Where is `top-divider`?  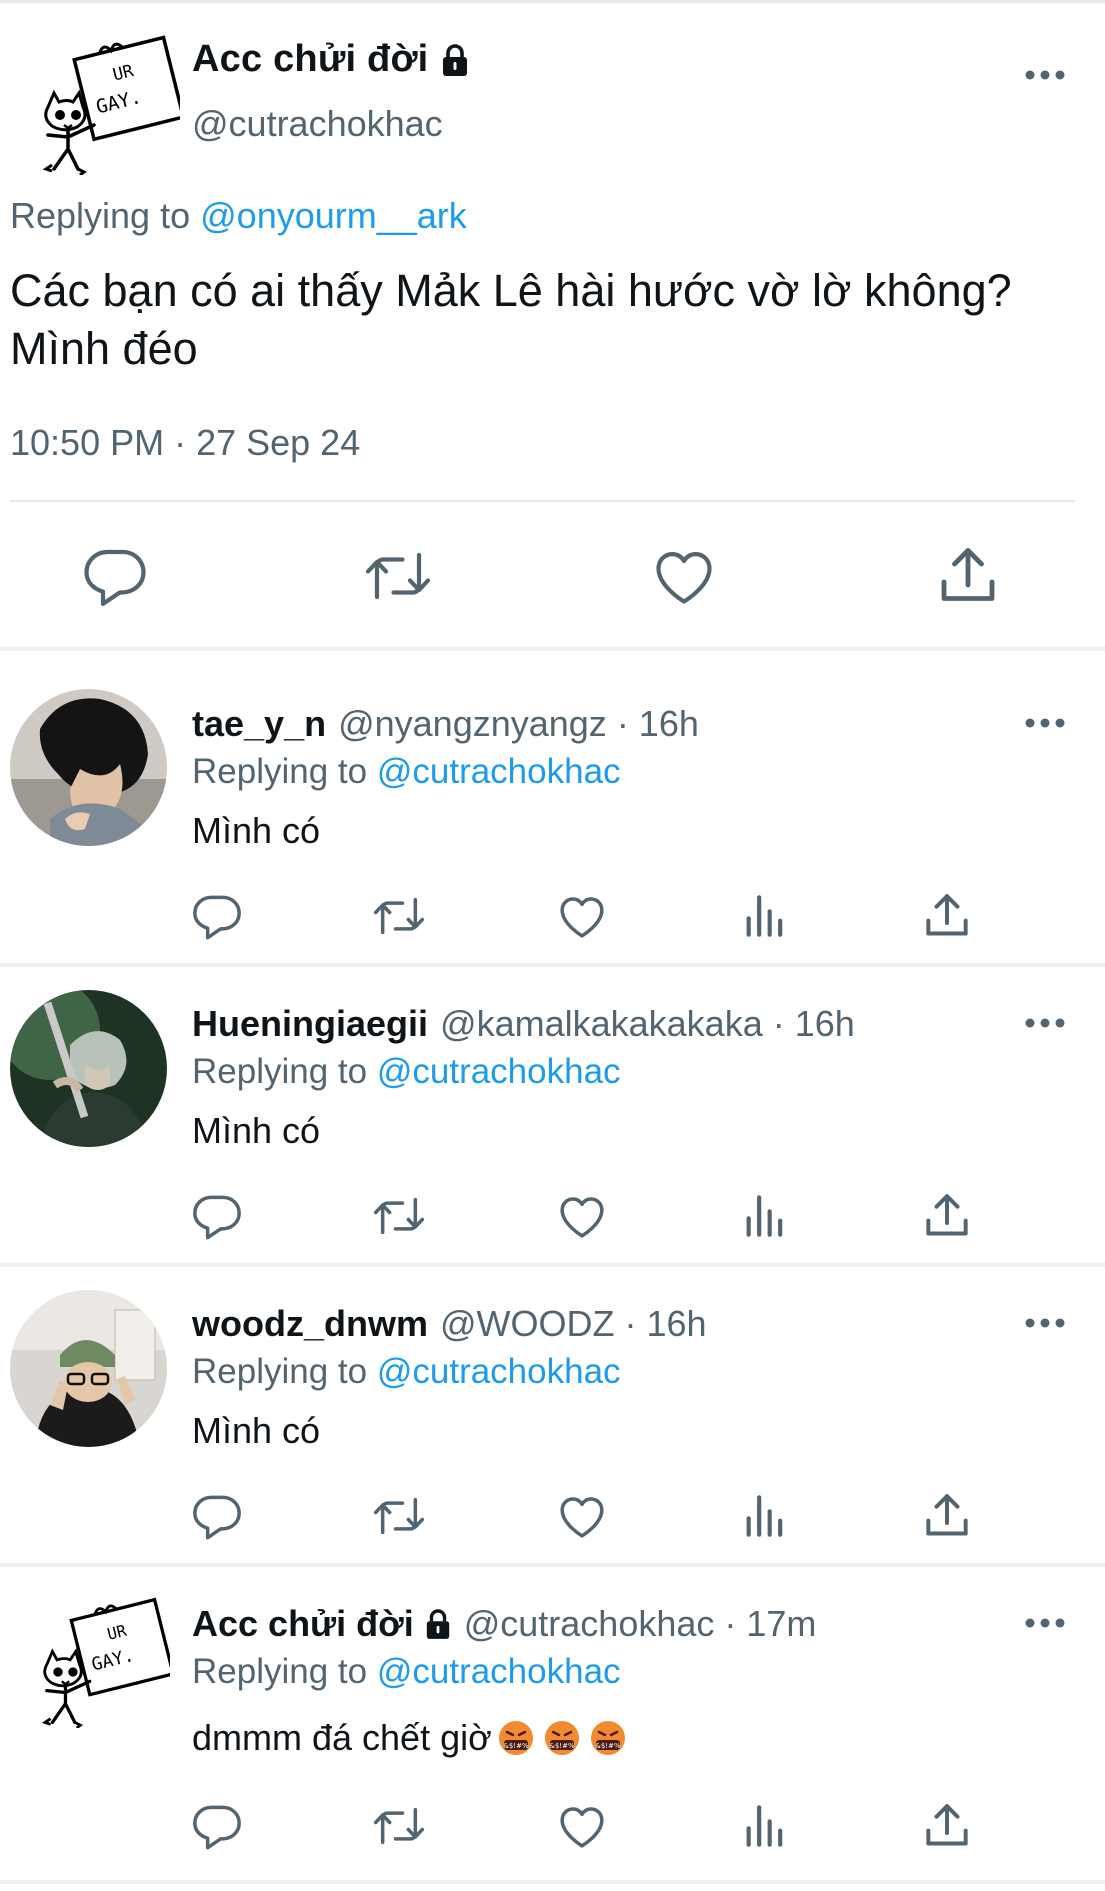 top-divider is located at coordinates (552, 1).